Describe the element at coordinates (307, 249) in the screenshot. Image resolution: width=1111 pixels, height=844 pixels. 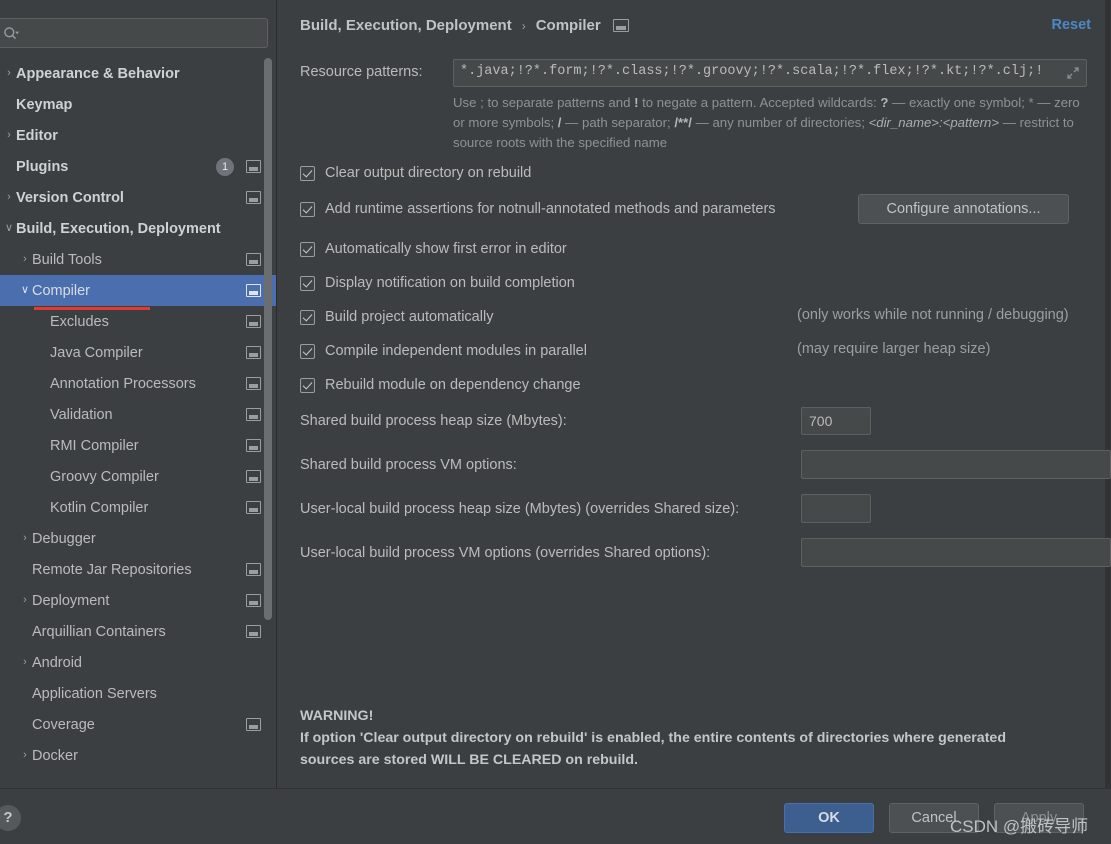
I see `checkbox-automatically-show-first-error-in-editor` at that location.